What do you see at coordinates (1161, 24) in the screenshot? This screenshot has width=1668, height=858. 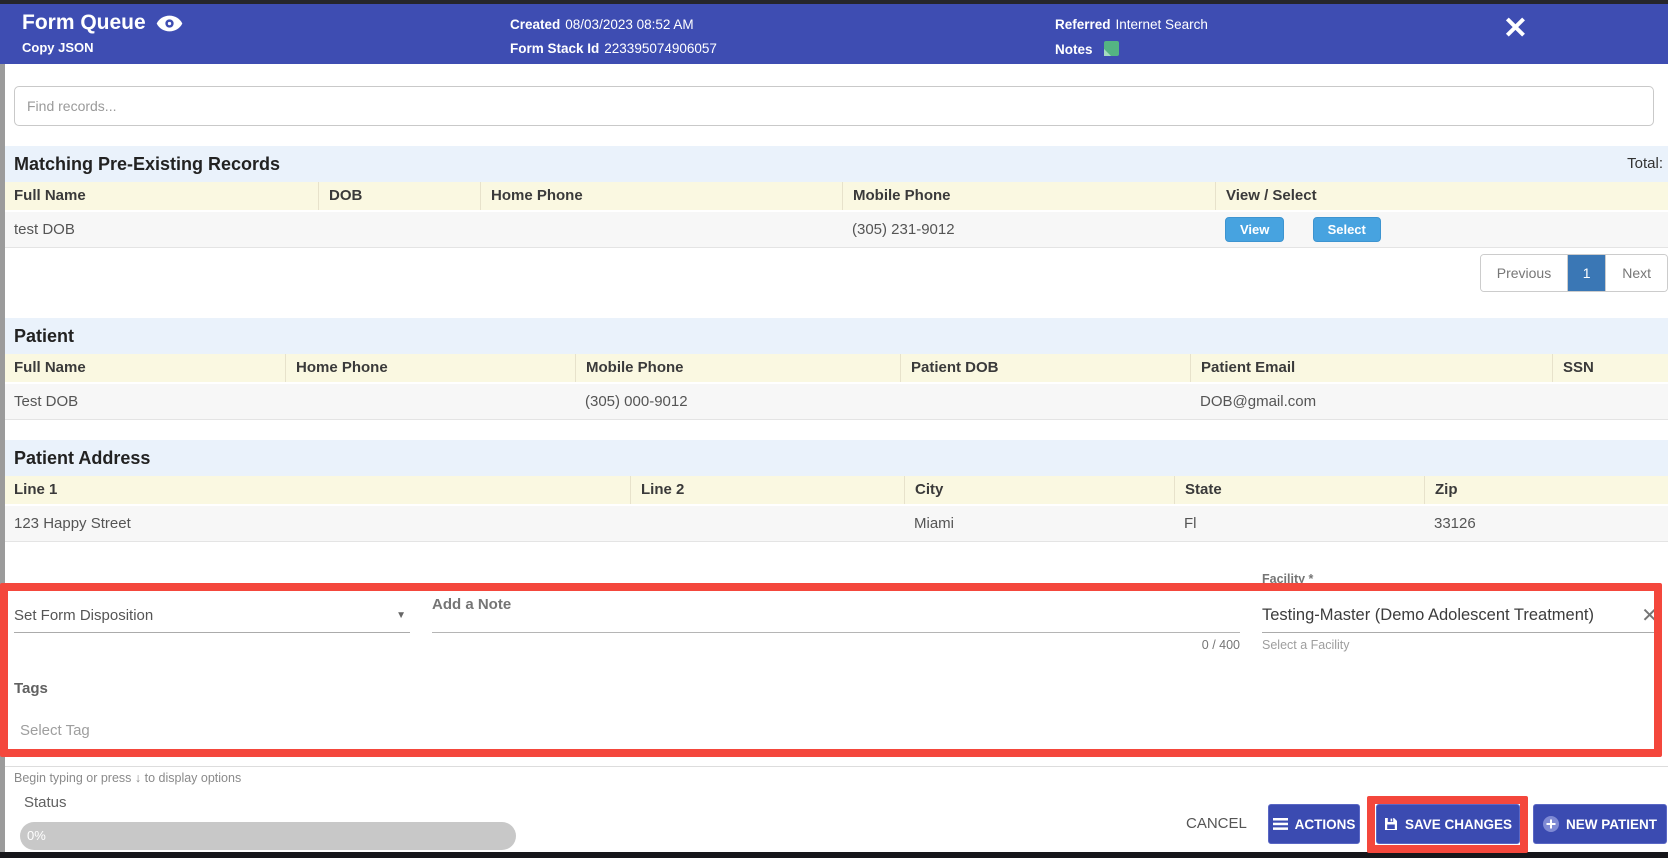 I see `referred-value: Internet Search` at bounding box center [1161, 24].